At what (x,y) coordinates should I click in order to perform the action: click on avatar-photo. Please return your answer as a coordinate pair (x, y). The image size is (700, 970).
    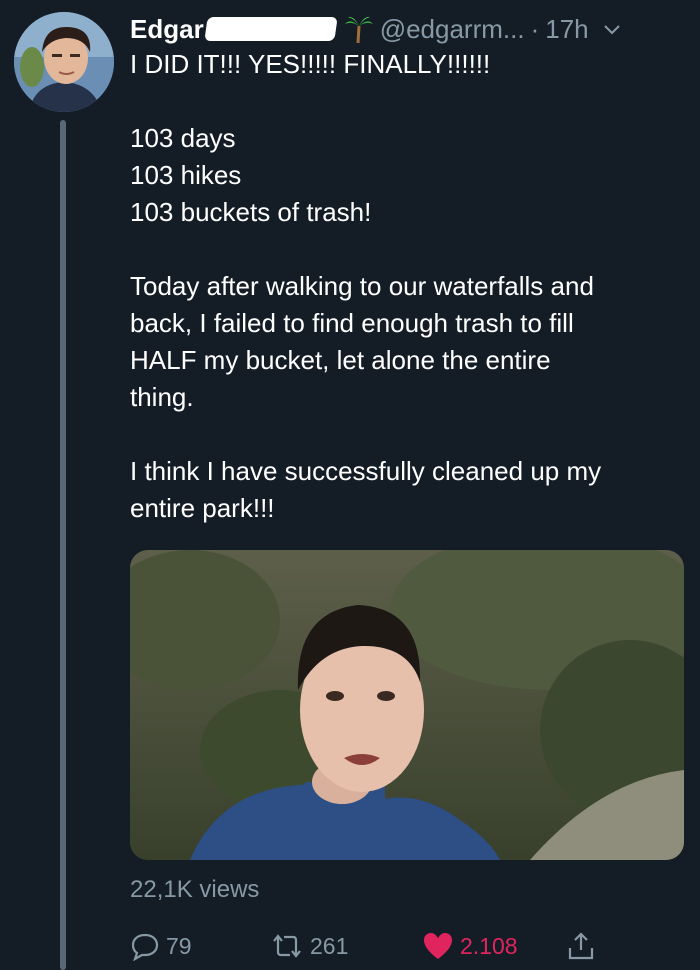
    Looking at the image, I should click on (64, 62).